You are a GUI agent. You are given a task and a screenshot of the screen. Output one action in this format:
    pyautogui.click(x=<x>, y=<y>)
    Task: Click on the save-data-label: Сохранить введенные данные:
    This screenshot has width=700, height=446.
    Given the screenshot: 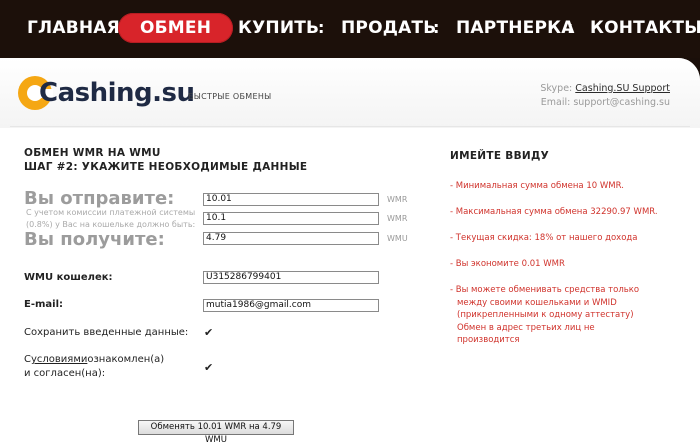 What is the action you would take?
    pyautogui.click(x=106, y=332)
    